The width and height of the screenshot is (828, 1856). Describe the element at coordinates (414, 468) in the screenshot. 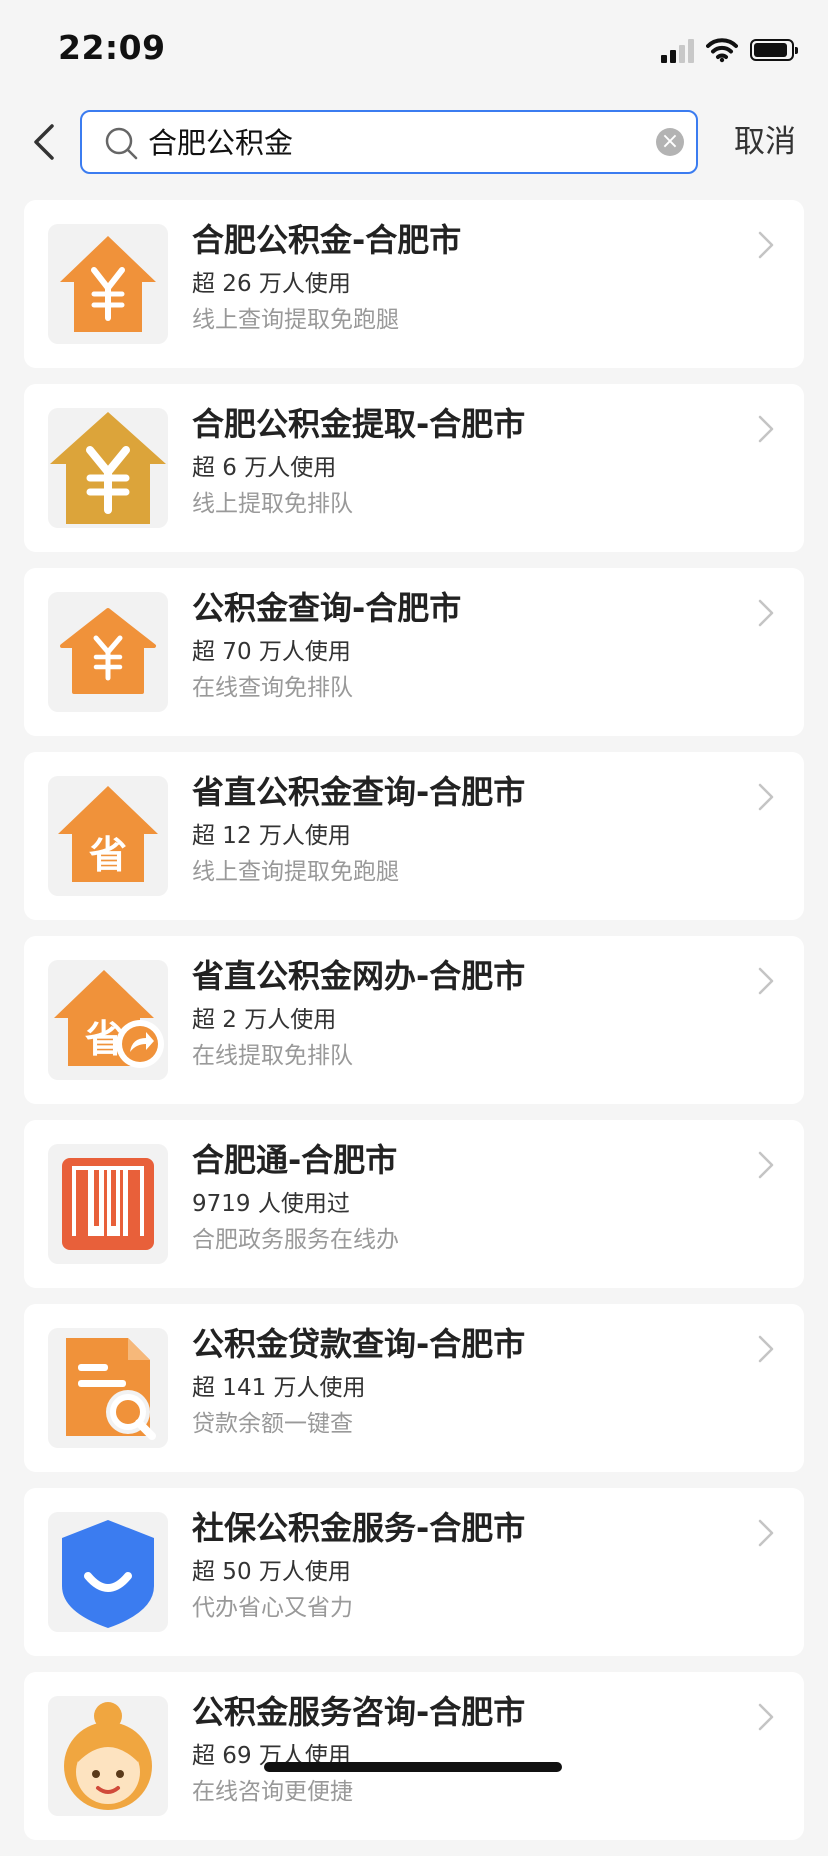

I see `result-item: 合肥公积金提取-合肥市 超 6 万人使用 线上提取免排队` at that location.